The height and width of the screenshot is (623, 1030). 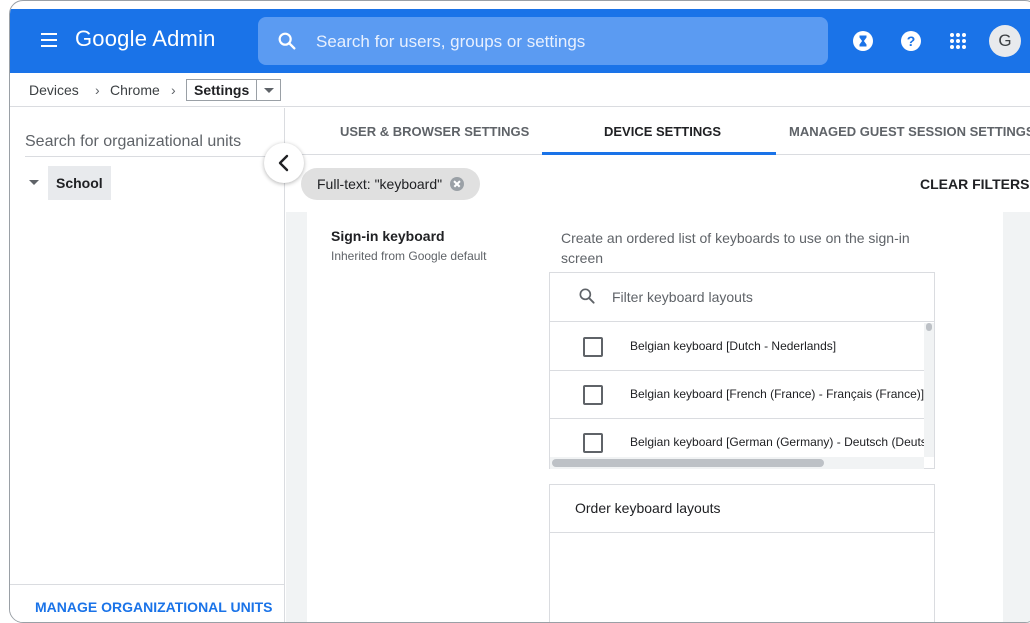 I want to click on keyboard-filter-input: Filter keyboard layouts, so click(x=742, y=297).